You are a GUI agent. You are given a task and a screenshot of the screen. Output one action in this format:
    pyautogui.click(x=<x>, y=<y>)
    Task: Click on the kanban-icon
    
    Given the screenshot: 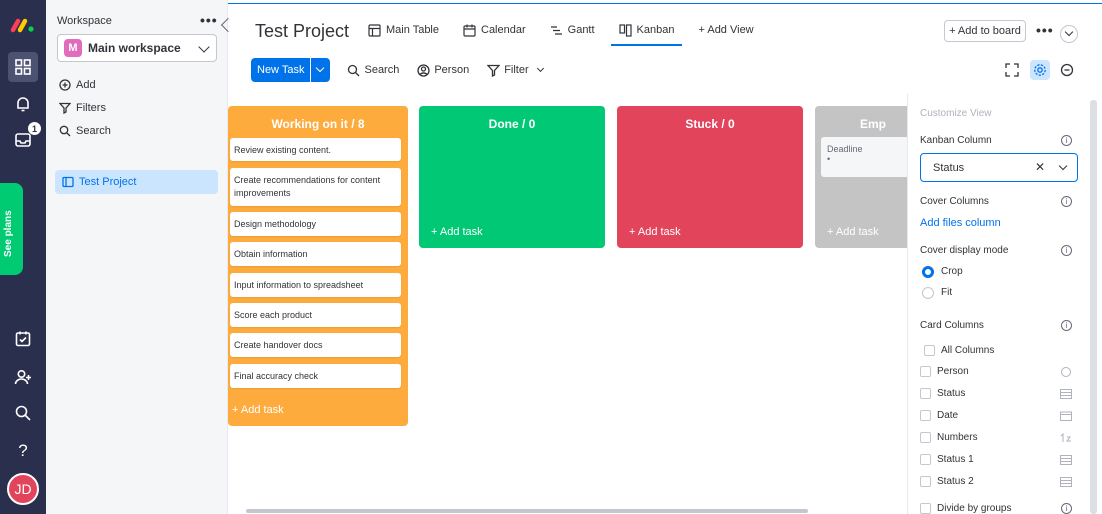 What is the action you would take?
    pyautogui.click(x=625, y=30)
    